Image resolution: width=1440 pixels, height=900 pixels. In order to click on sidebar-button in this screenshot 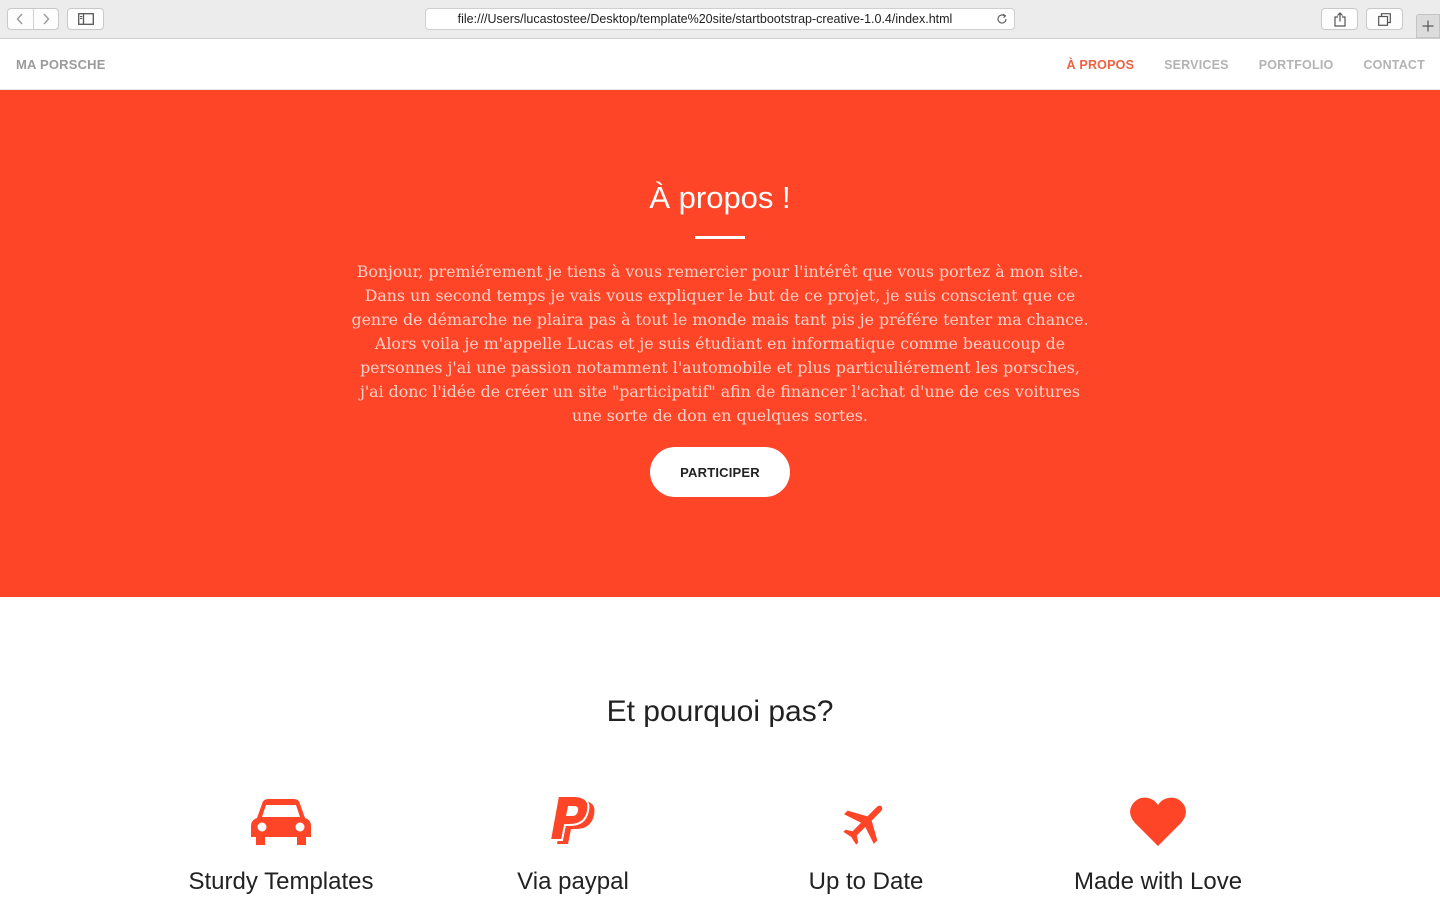, I will do `click(85, 19)`.